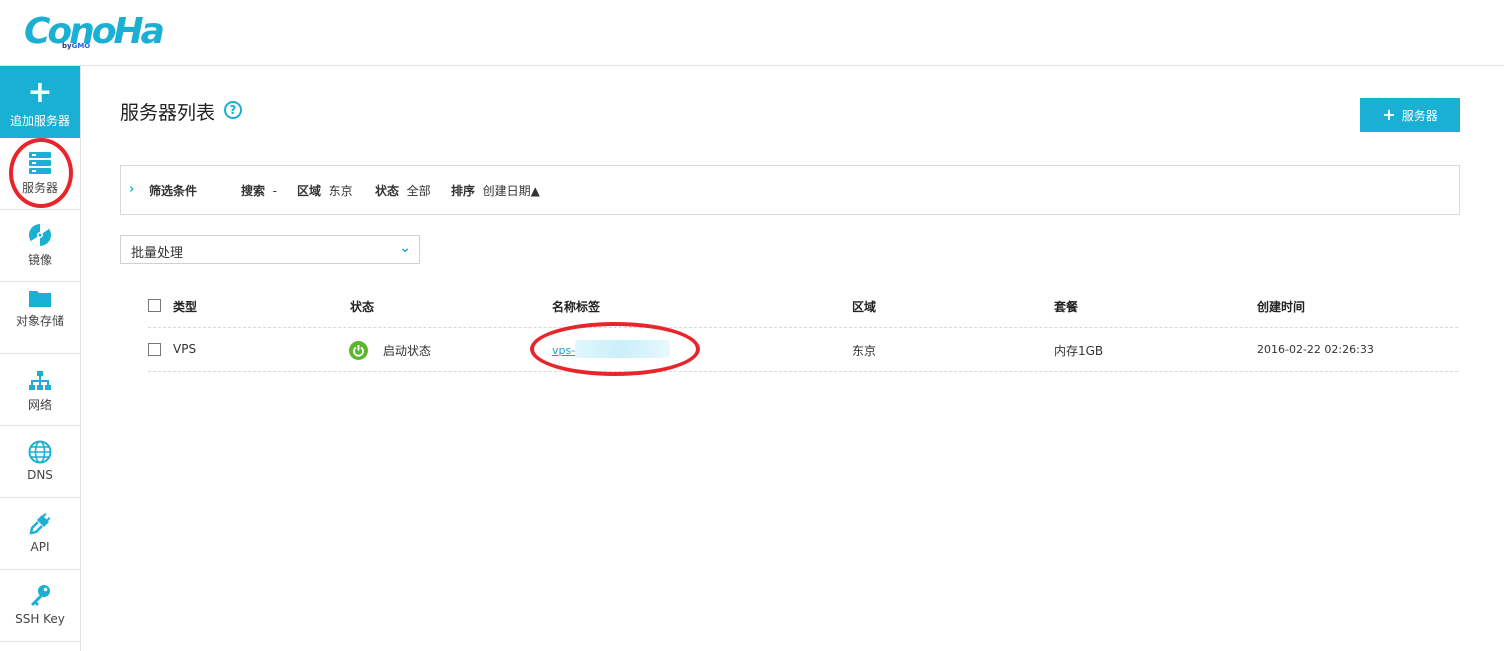 This screenshot has width=1504, height=651. Describe the element at coordinates (403, 191) in the screenshot. I see `filter-status: 状态 全部` at that location.